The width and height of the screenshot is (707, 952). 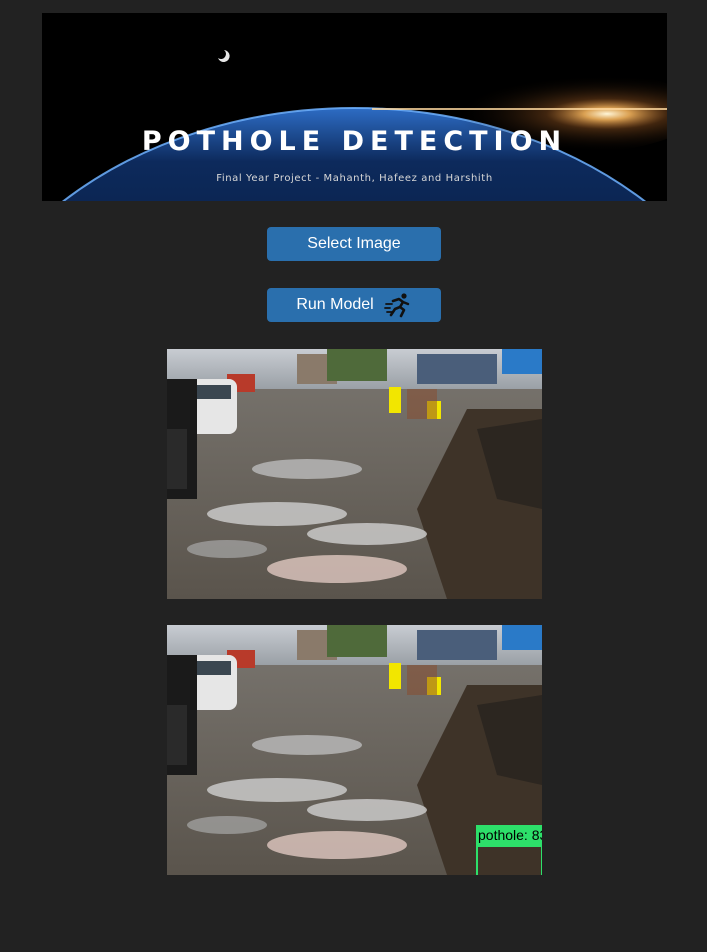 I want to click on run-model-button: Run Model, so click(x=354, y=305).